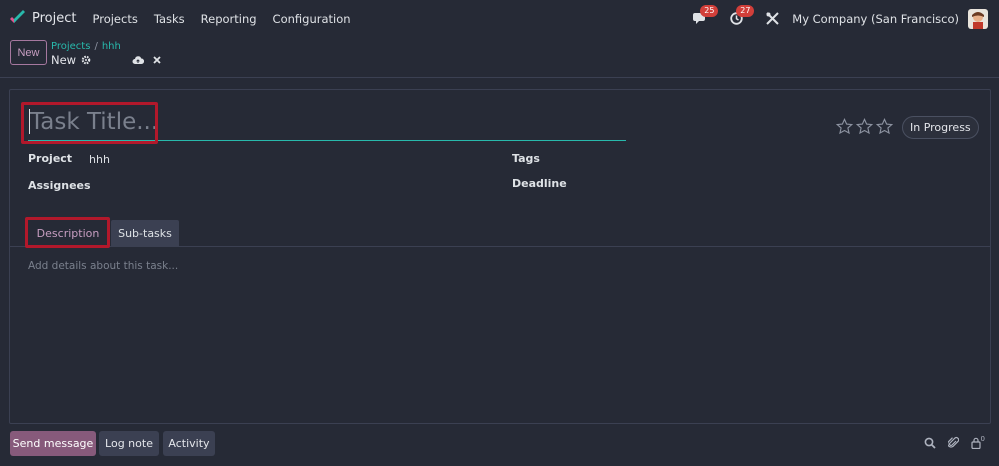 This screenshot has width=999, height=466. I want to click on activity-button: Activity, so click(189, 443).